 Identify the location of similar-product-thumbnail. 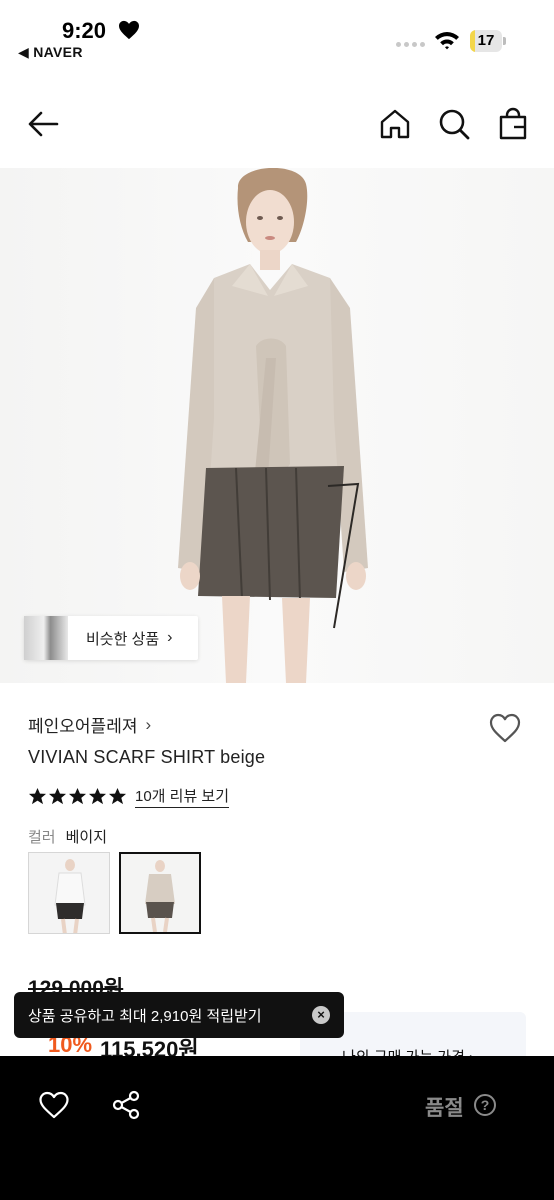
(46, 638).